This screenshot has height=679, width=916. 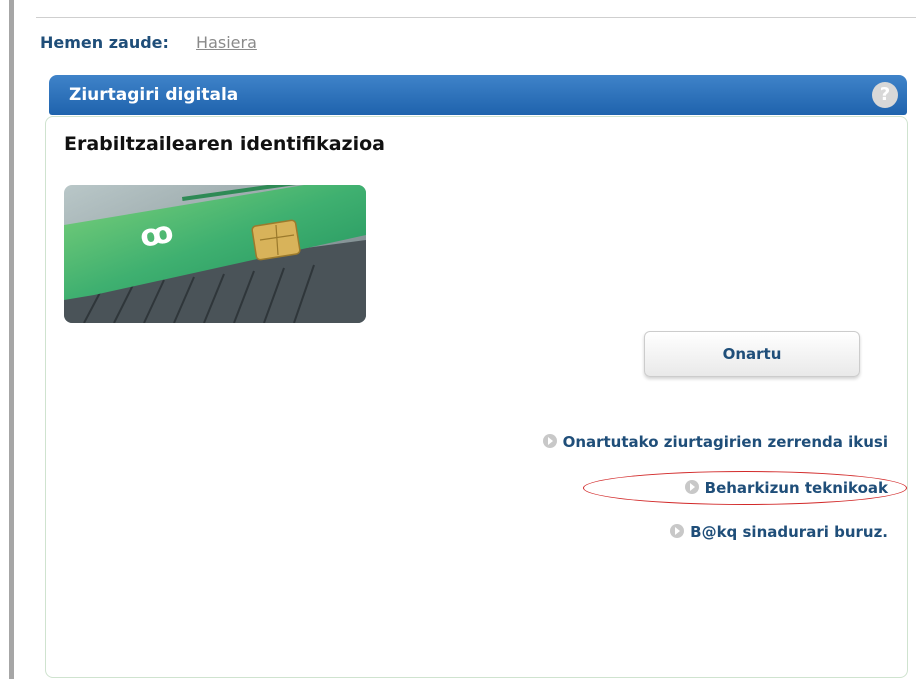 I want to click on question-icon: ?, so click(x=885, y=95).